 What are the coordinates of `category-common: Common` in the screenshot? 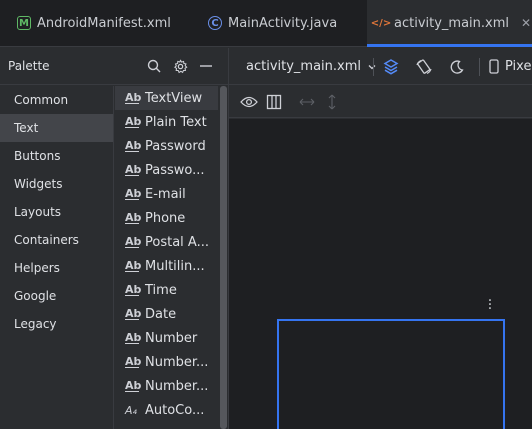 It's located at (56, 100).